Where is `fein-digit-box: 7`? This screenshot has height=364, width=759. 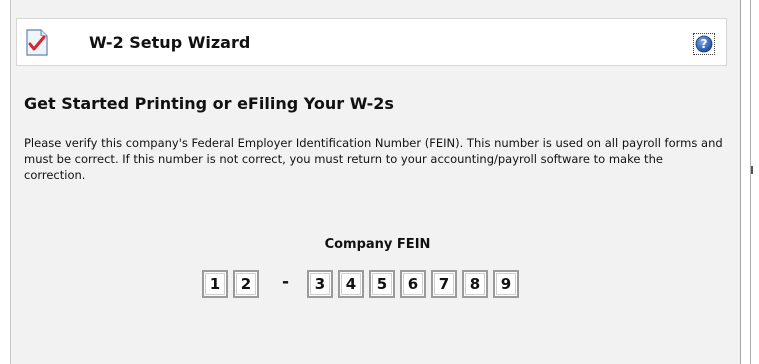
fein-digit-box: 7 is located at coordinates (444, 284).